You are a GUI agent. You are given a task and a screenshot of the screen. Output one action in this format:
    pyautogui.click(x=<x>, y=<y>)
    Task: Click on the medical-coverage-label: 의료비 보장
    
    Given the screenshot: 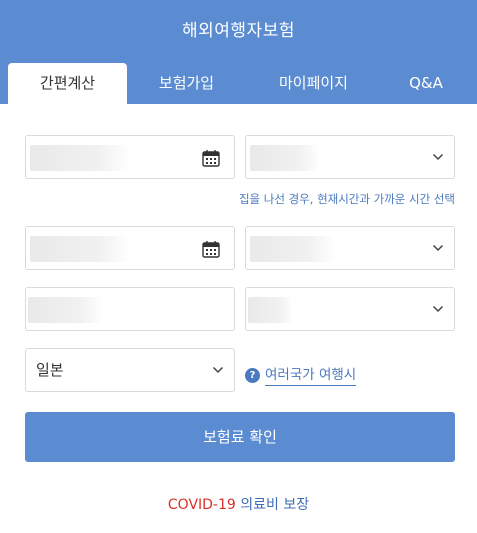 What is the action you would take?
    pyautogui.click(x=275, y=505)
    